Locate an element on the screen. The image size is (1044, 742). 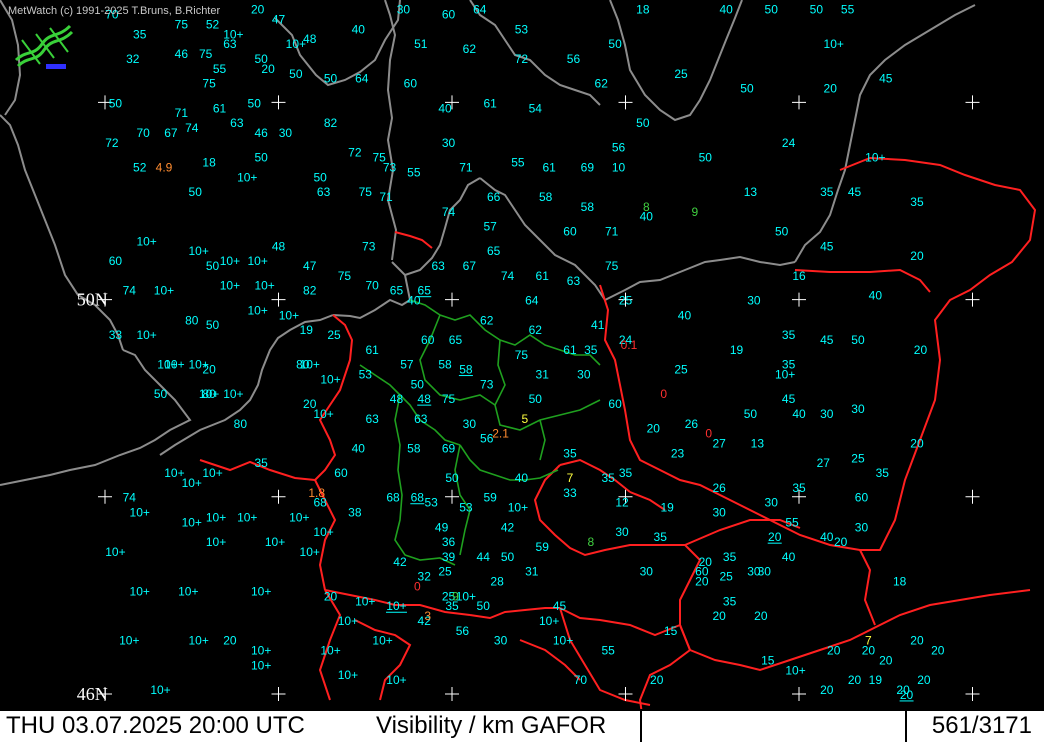
visibility-value: 51 is located at coordinates (421, 44).